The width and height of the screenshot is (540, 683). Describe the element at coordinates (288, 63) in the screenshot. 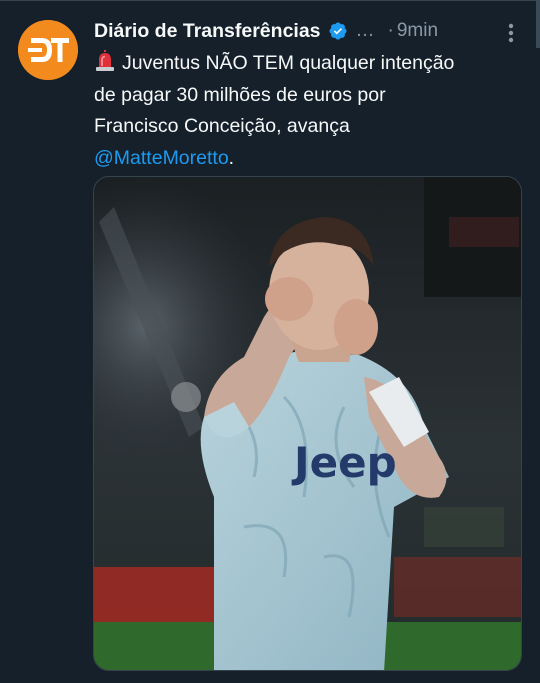

I see `tweet-text-part-1: Juventus NÃO TEM qualquer intenção` at that location.